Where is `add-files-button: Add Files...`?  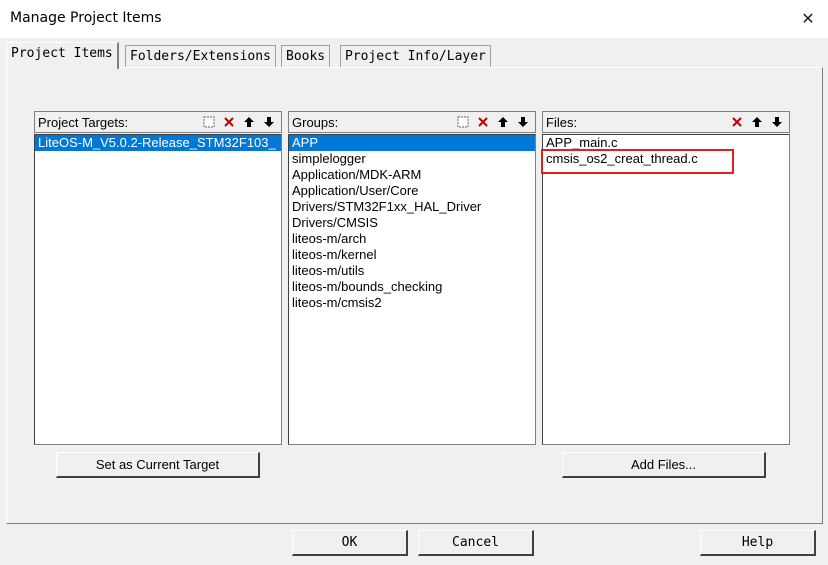 add-files-button: Add Files... is located at coordinates (664, 465).